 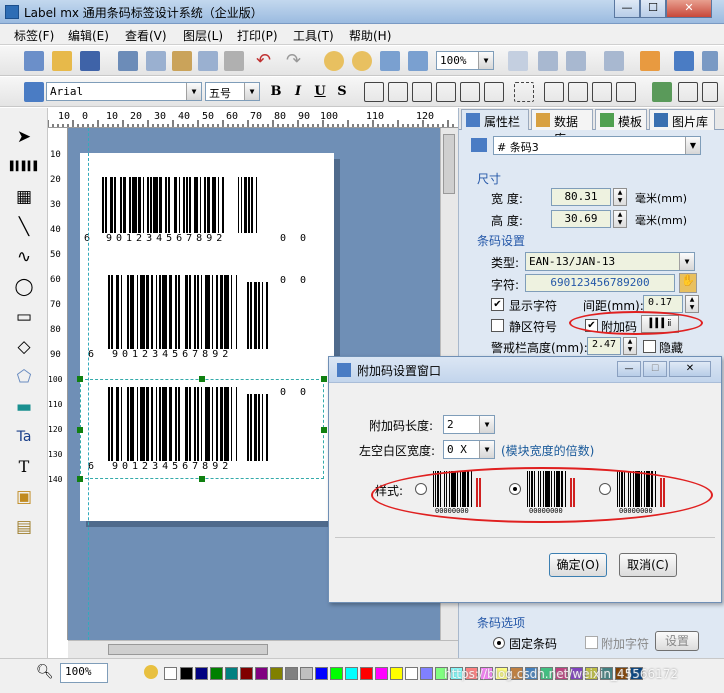 What do you see at coordinates (422, 92) in the screenshot?
I see `align-top-icon` at bounding box center [422, 92].